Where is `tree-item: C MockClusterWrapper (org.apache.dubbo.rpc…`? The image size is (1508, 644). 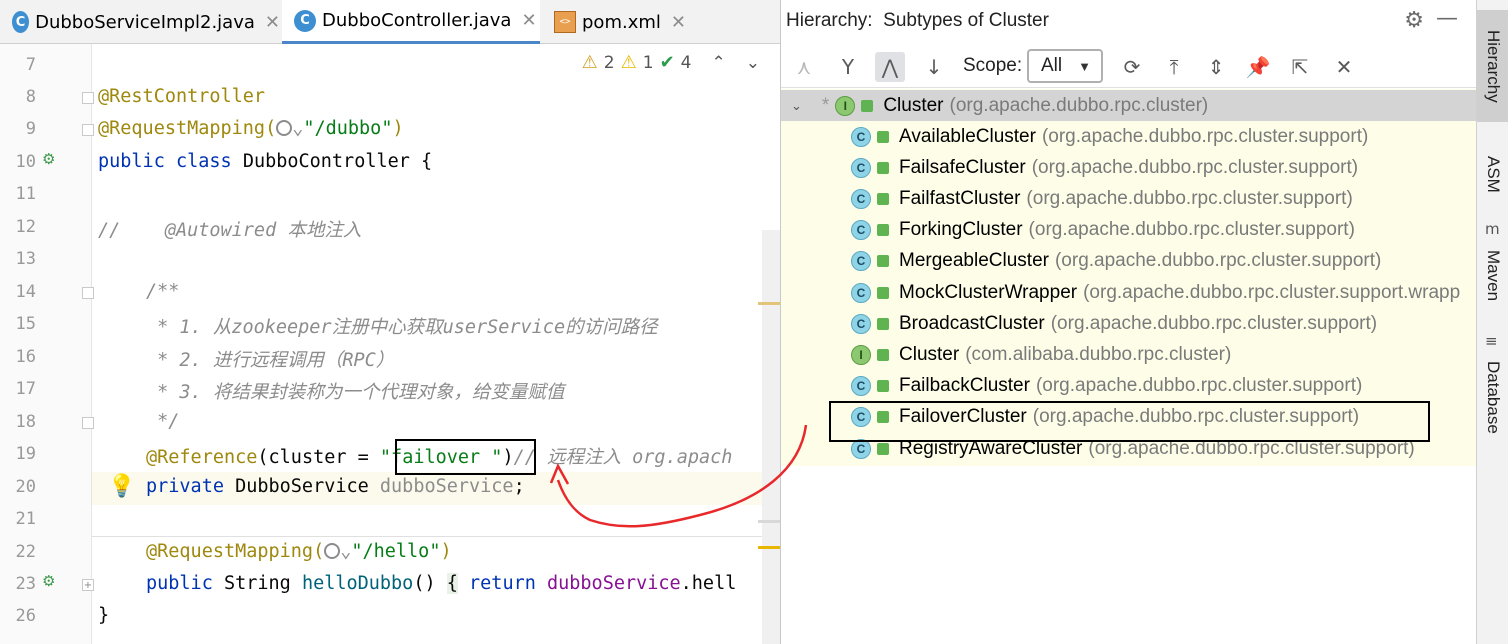
tree-item: C MockClusterWrapper (org.apache.dubbo.rpc… is located at coordinates (1129, 292).